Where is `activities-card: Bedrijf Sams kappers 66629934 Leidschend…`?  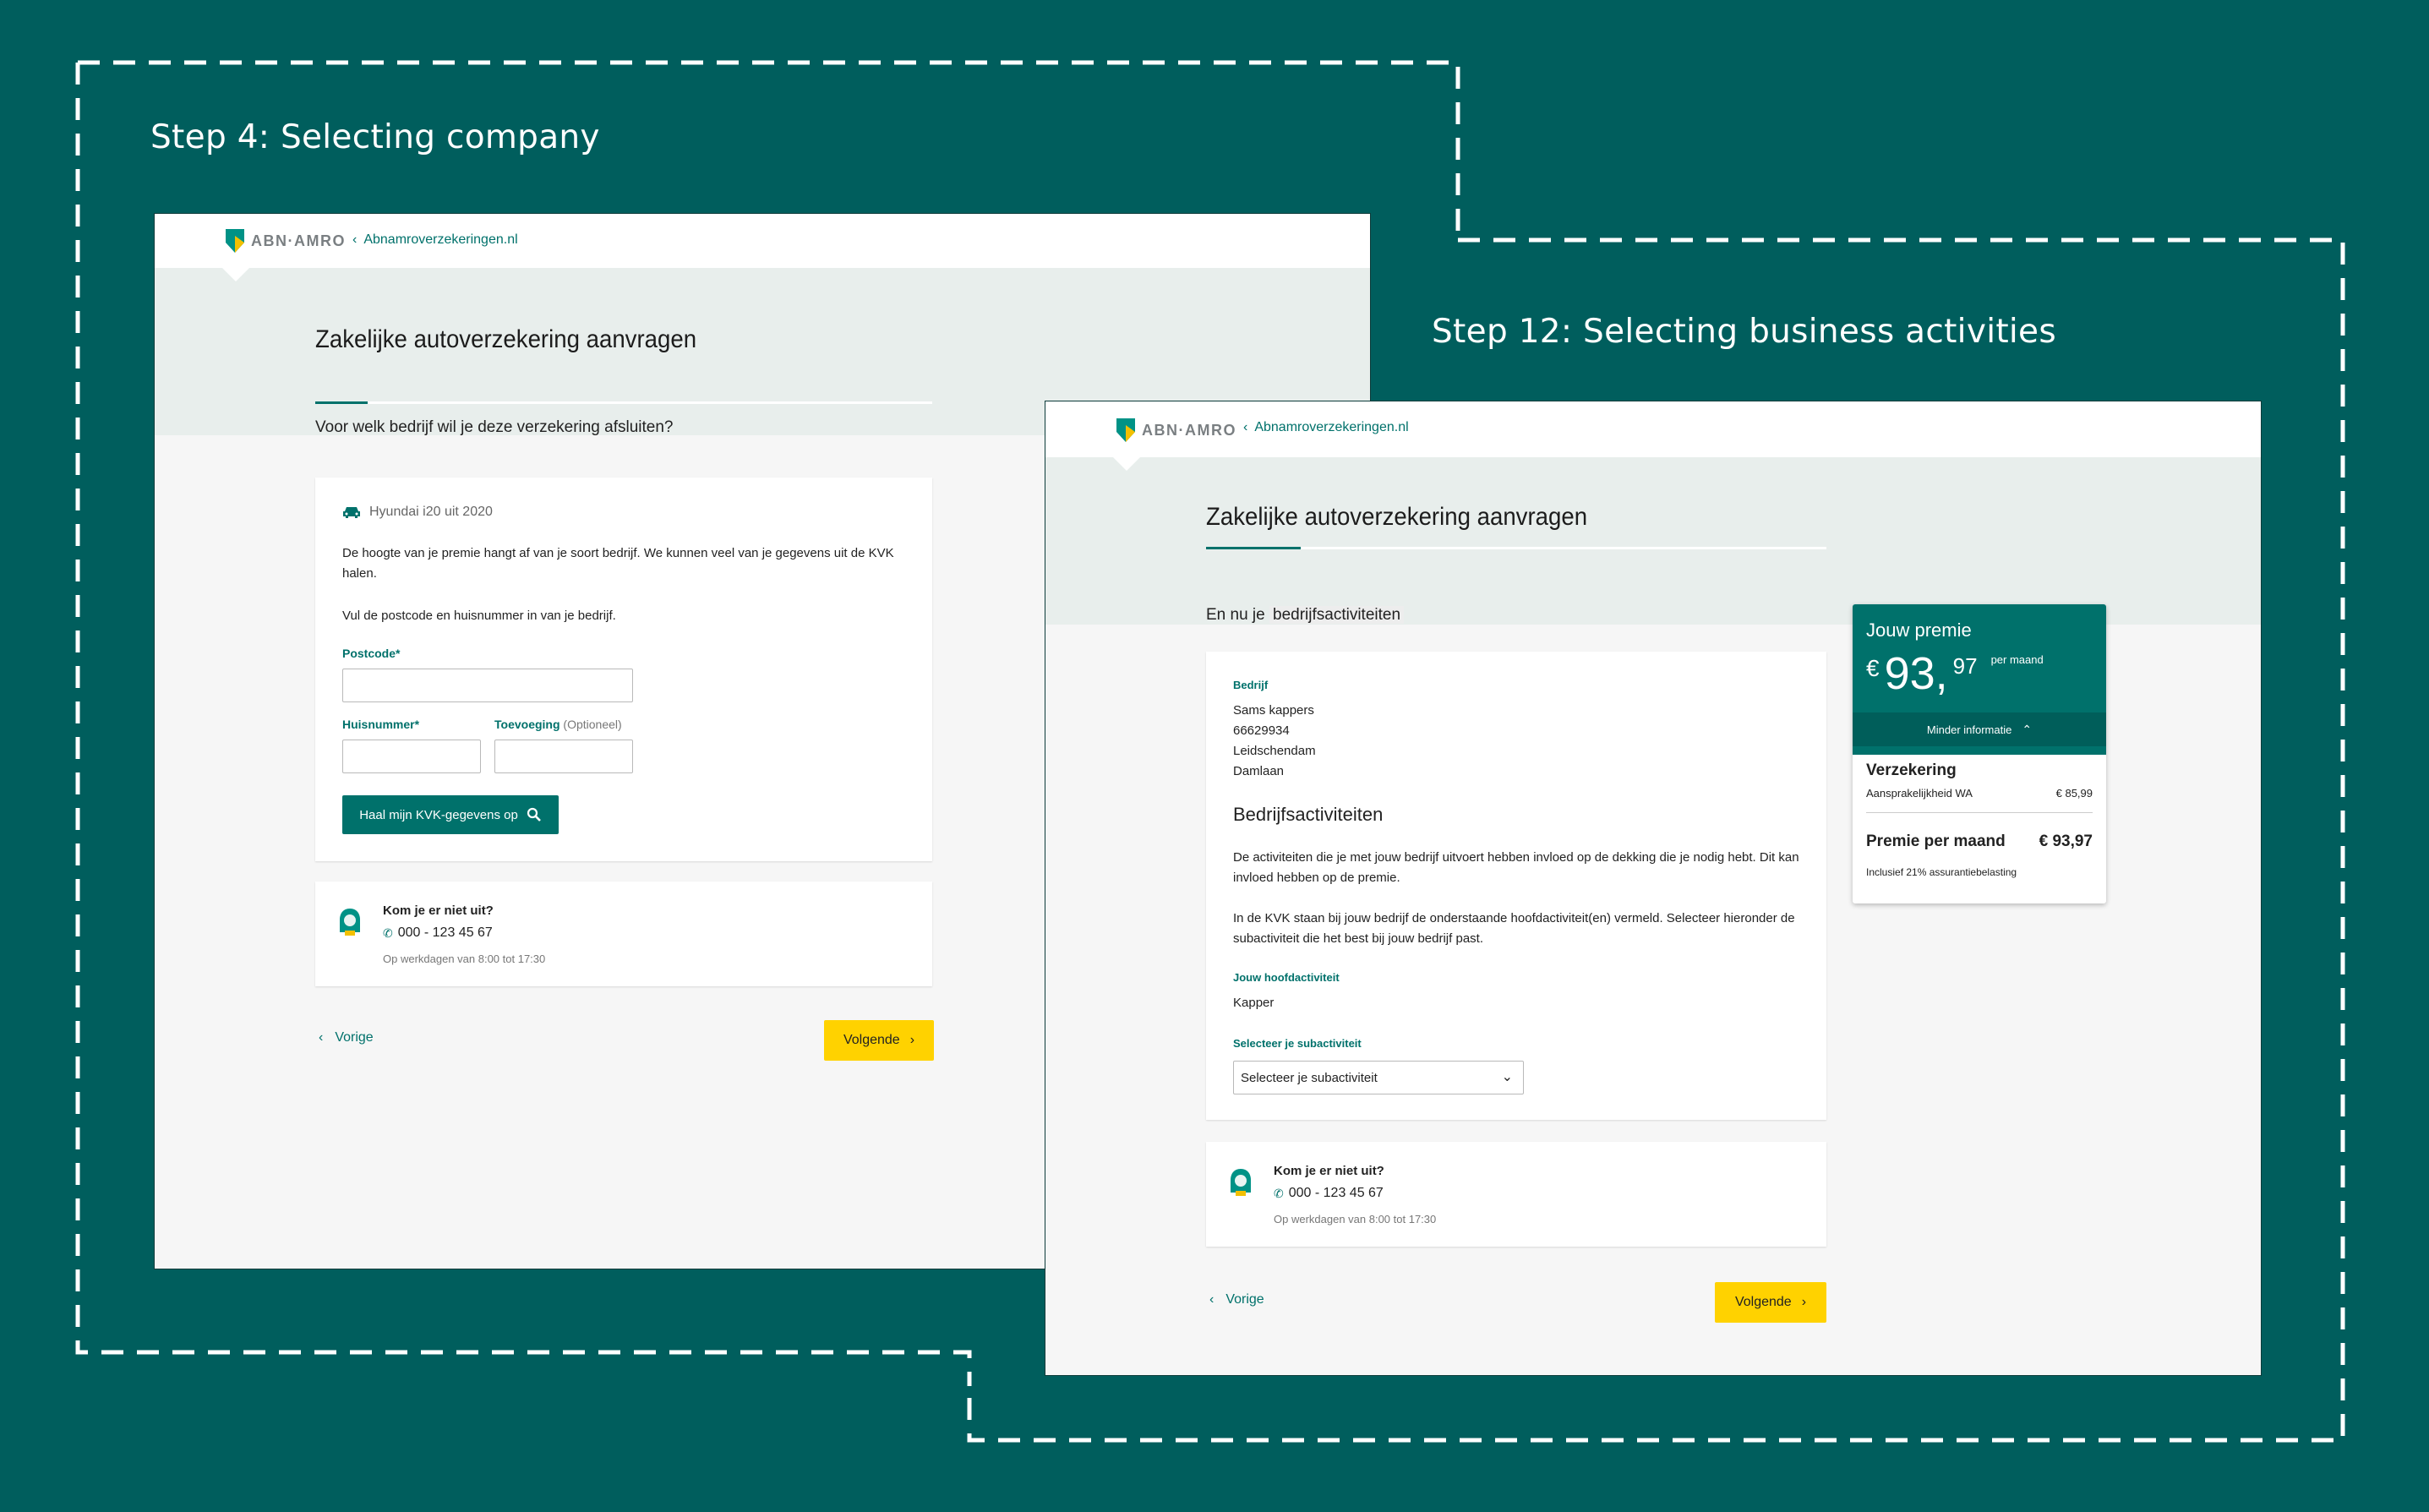 activities-card: Bedrijf Sams kappers 66629934 Leidschend… is located at coordinates (1516, 886).